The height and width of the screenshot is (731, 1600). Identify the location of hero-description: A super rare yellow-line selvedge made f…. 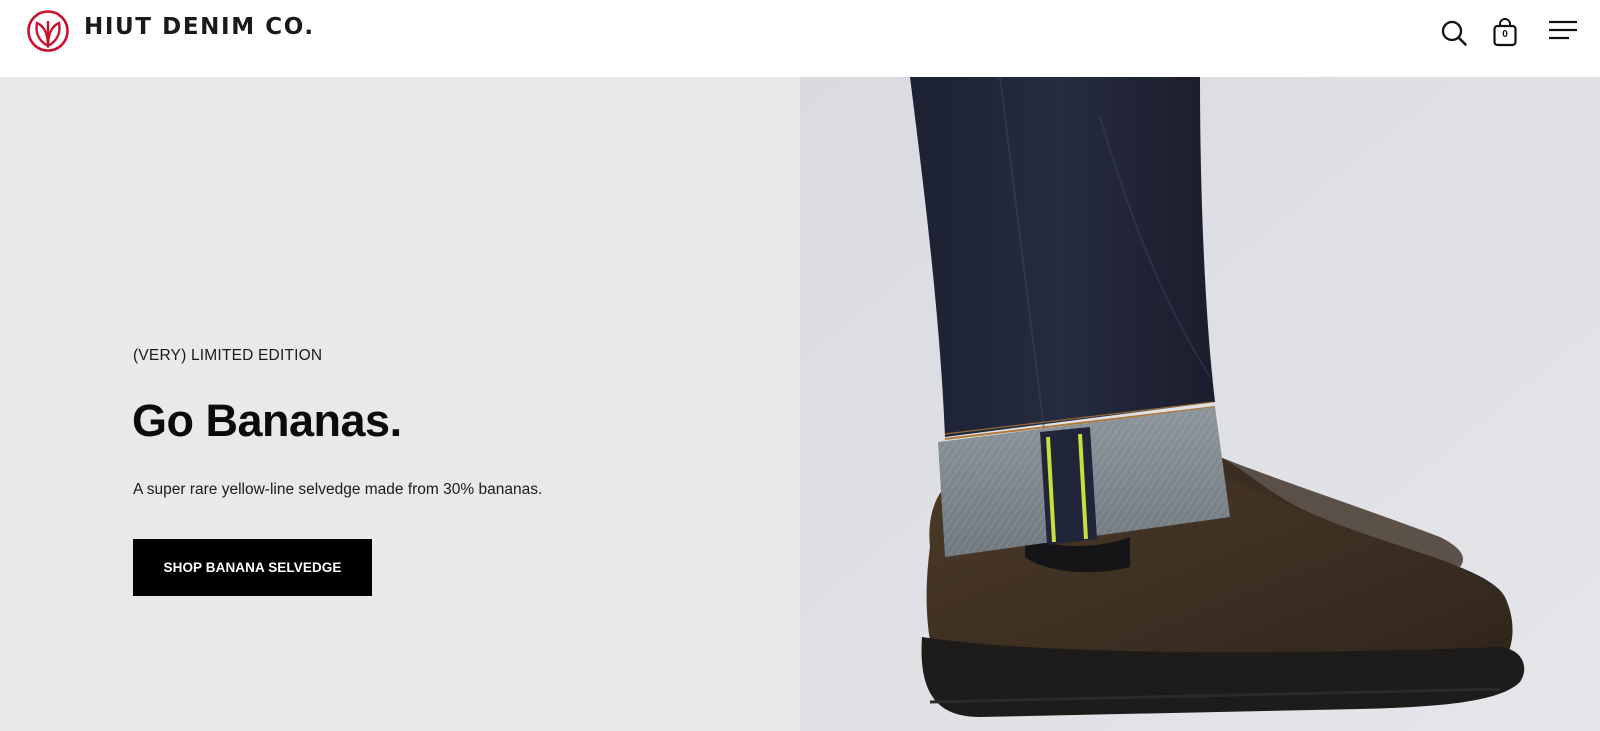
(338, 489).